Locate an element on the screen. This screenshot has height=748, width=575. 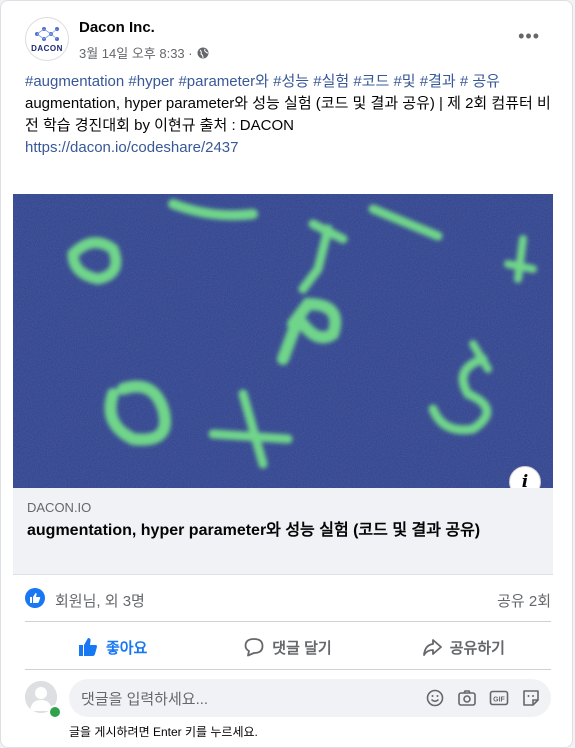
more-icon: ••• is located at coordinates (529, 36).